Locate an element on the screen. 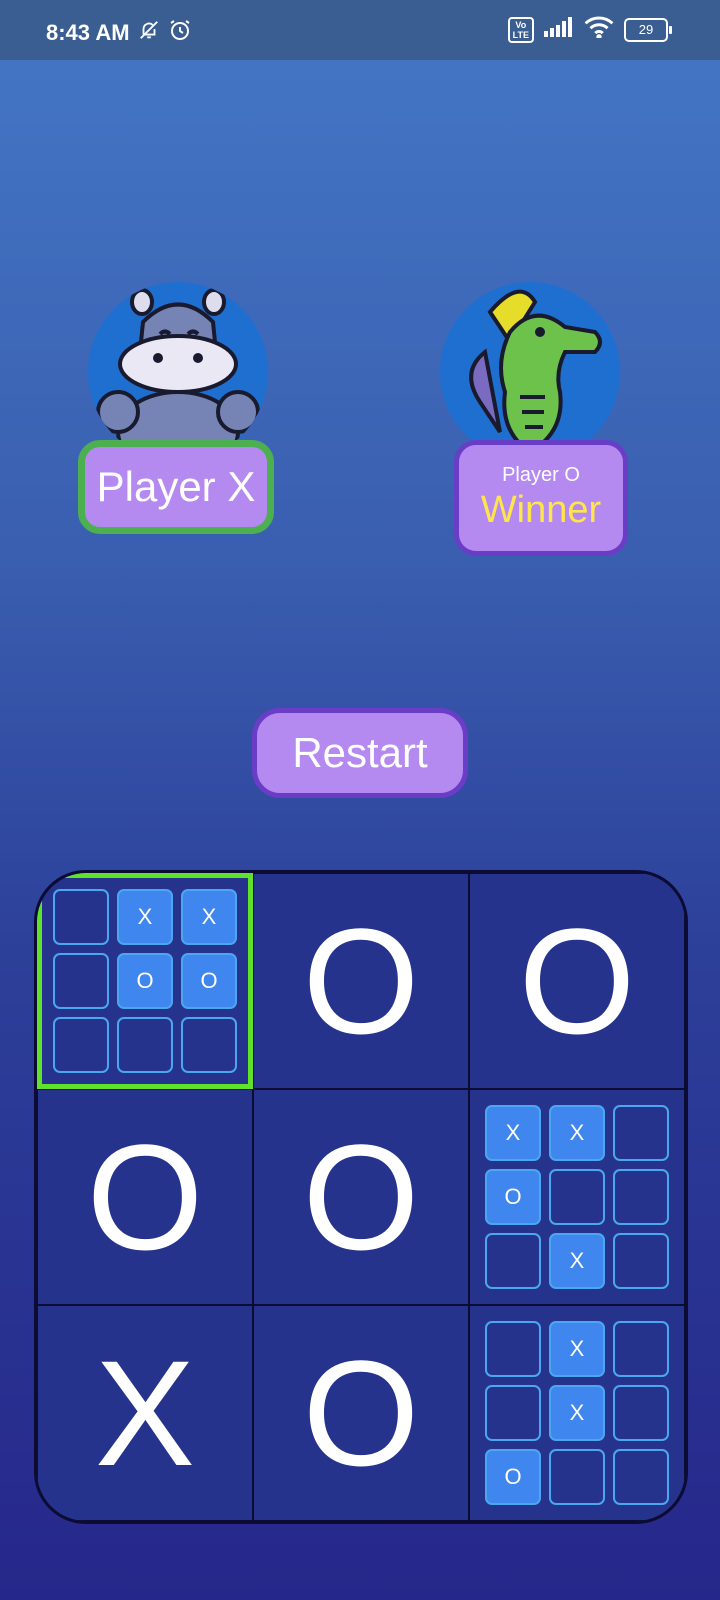 The width and height of the screenshot is (720, 1600). status-right: Vo LTE 29 is located at coordinates (589, 29).